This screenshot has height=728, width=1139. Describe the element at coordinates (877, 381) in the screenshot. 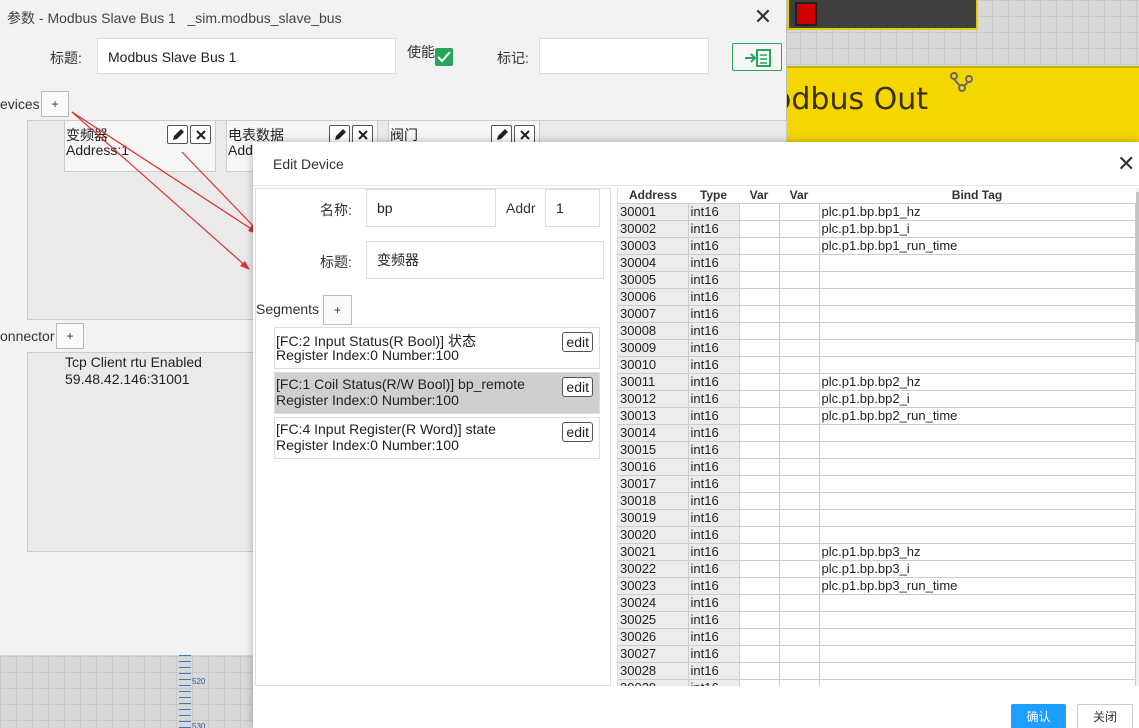

I see `table-row: 30011 int16 plc.p1.bp.bp2_hz` at that location.